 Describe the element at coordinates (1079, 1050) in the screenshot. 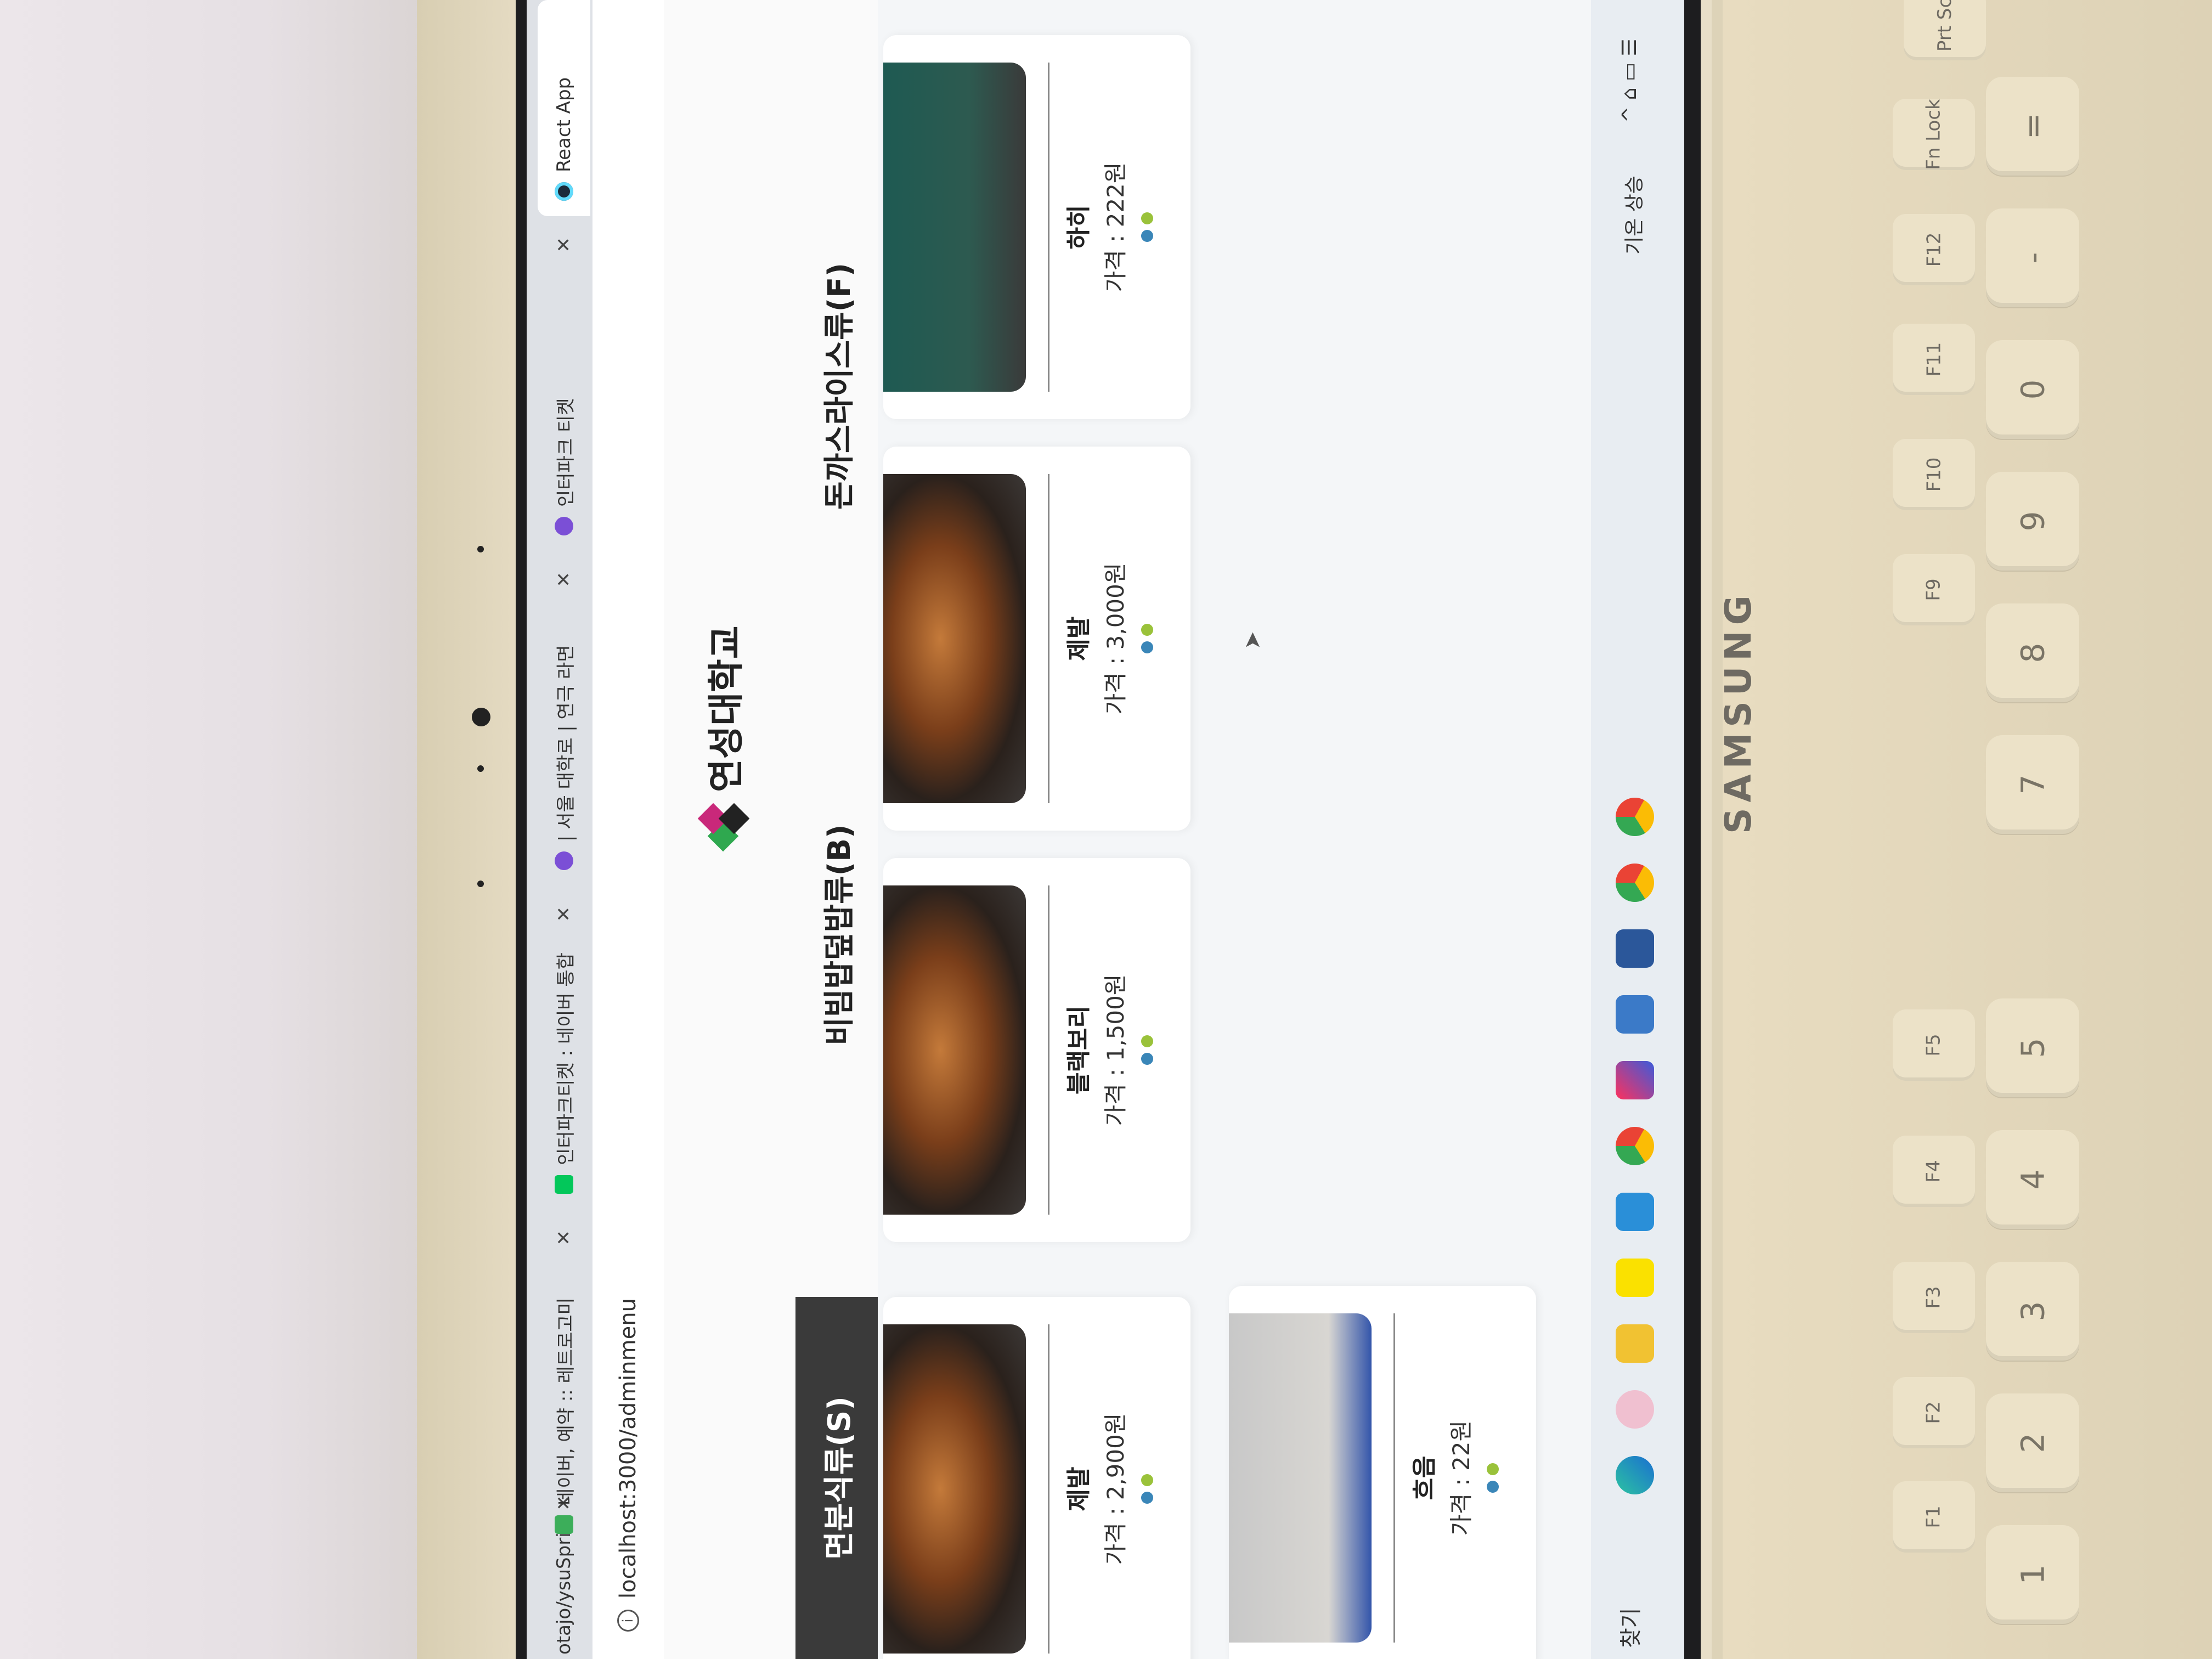

I see `menu-name: 블랙보리` at that location.